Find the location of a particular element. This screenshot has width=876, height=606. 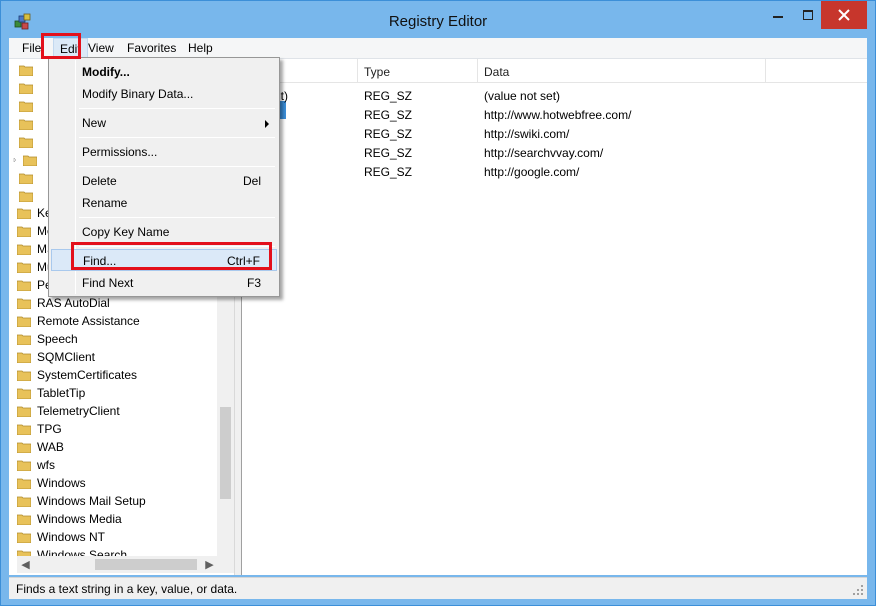

tree-item: Pe is located at coordinates (34, 285).